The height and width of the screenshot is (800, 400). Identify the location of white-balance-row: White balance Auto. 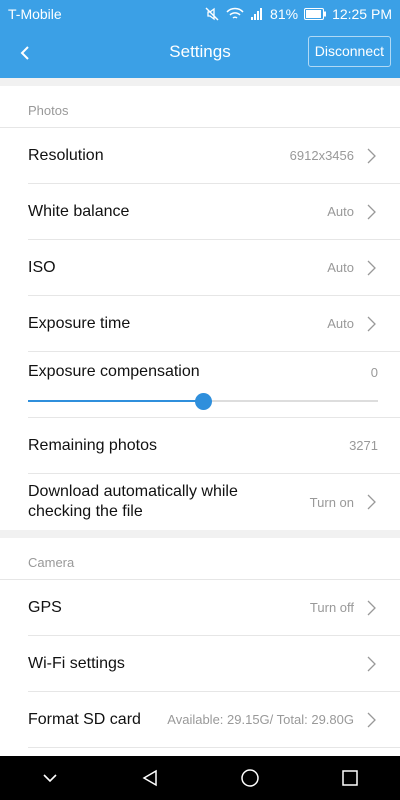
(214, 212).